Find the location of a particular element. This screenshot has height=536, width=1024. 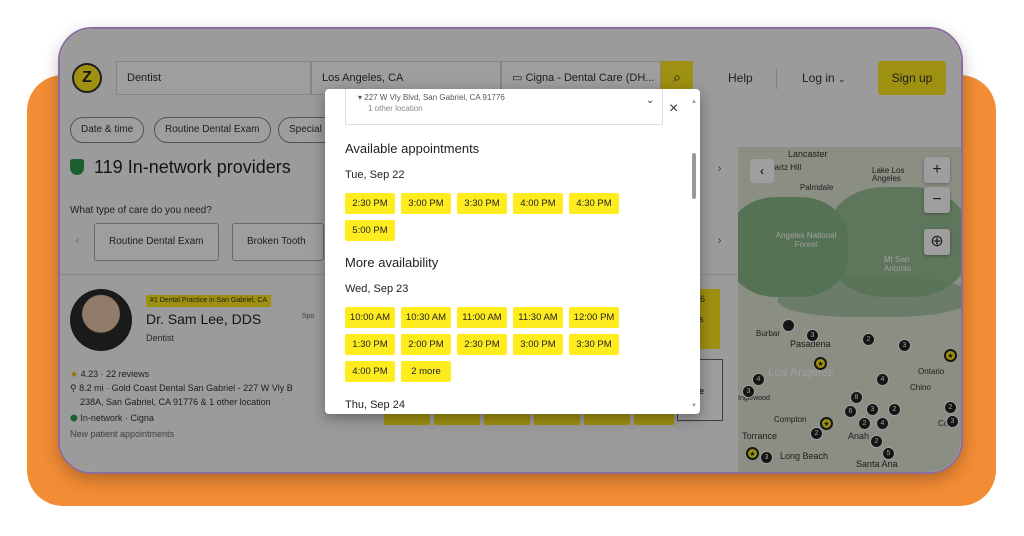

location-text: 227 W Vly Blvd, San Gabriel, CA 91776 is located at coordinates (434, 97).